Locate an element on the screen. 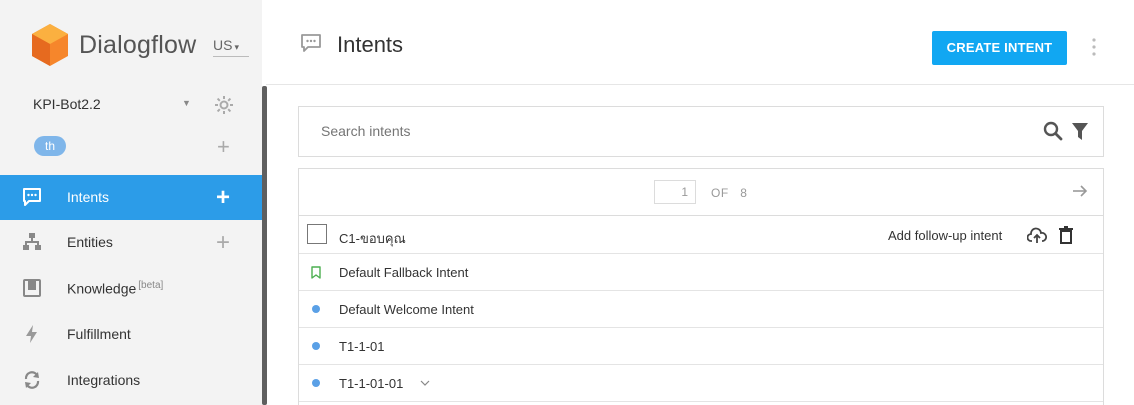 This screenshot has width=1134, height=405. search-input is located at coordinates (621, 131).